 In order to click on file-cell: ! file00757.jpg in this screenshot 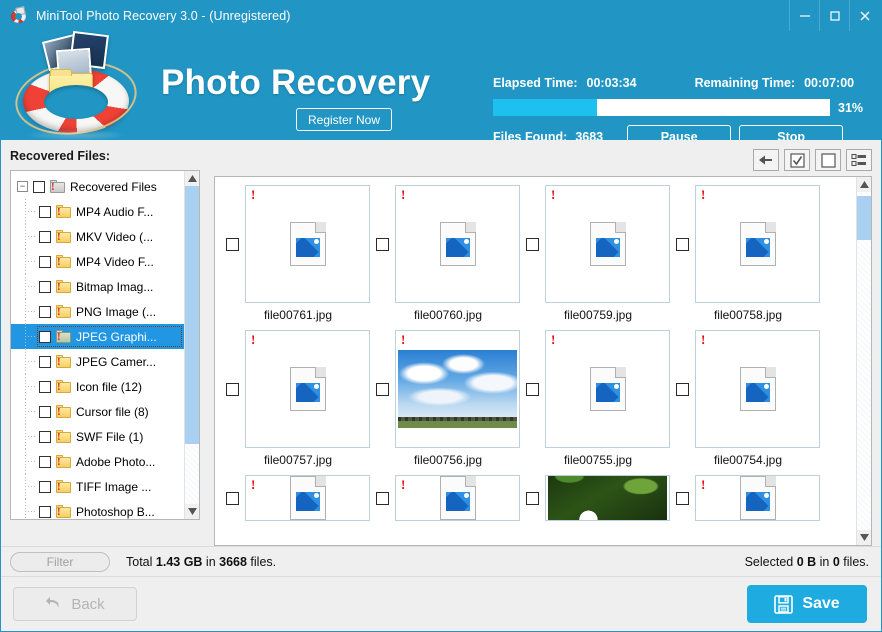, I will do `click(298, 402)`.